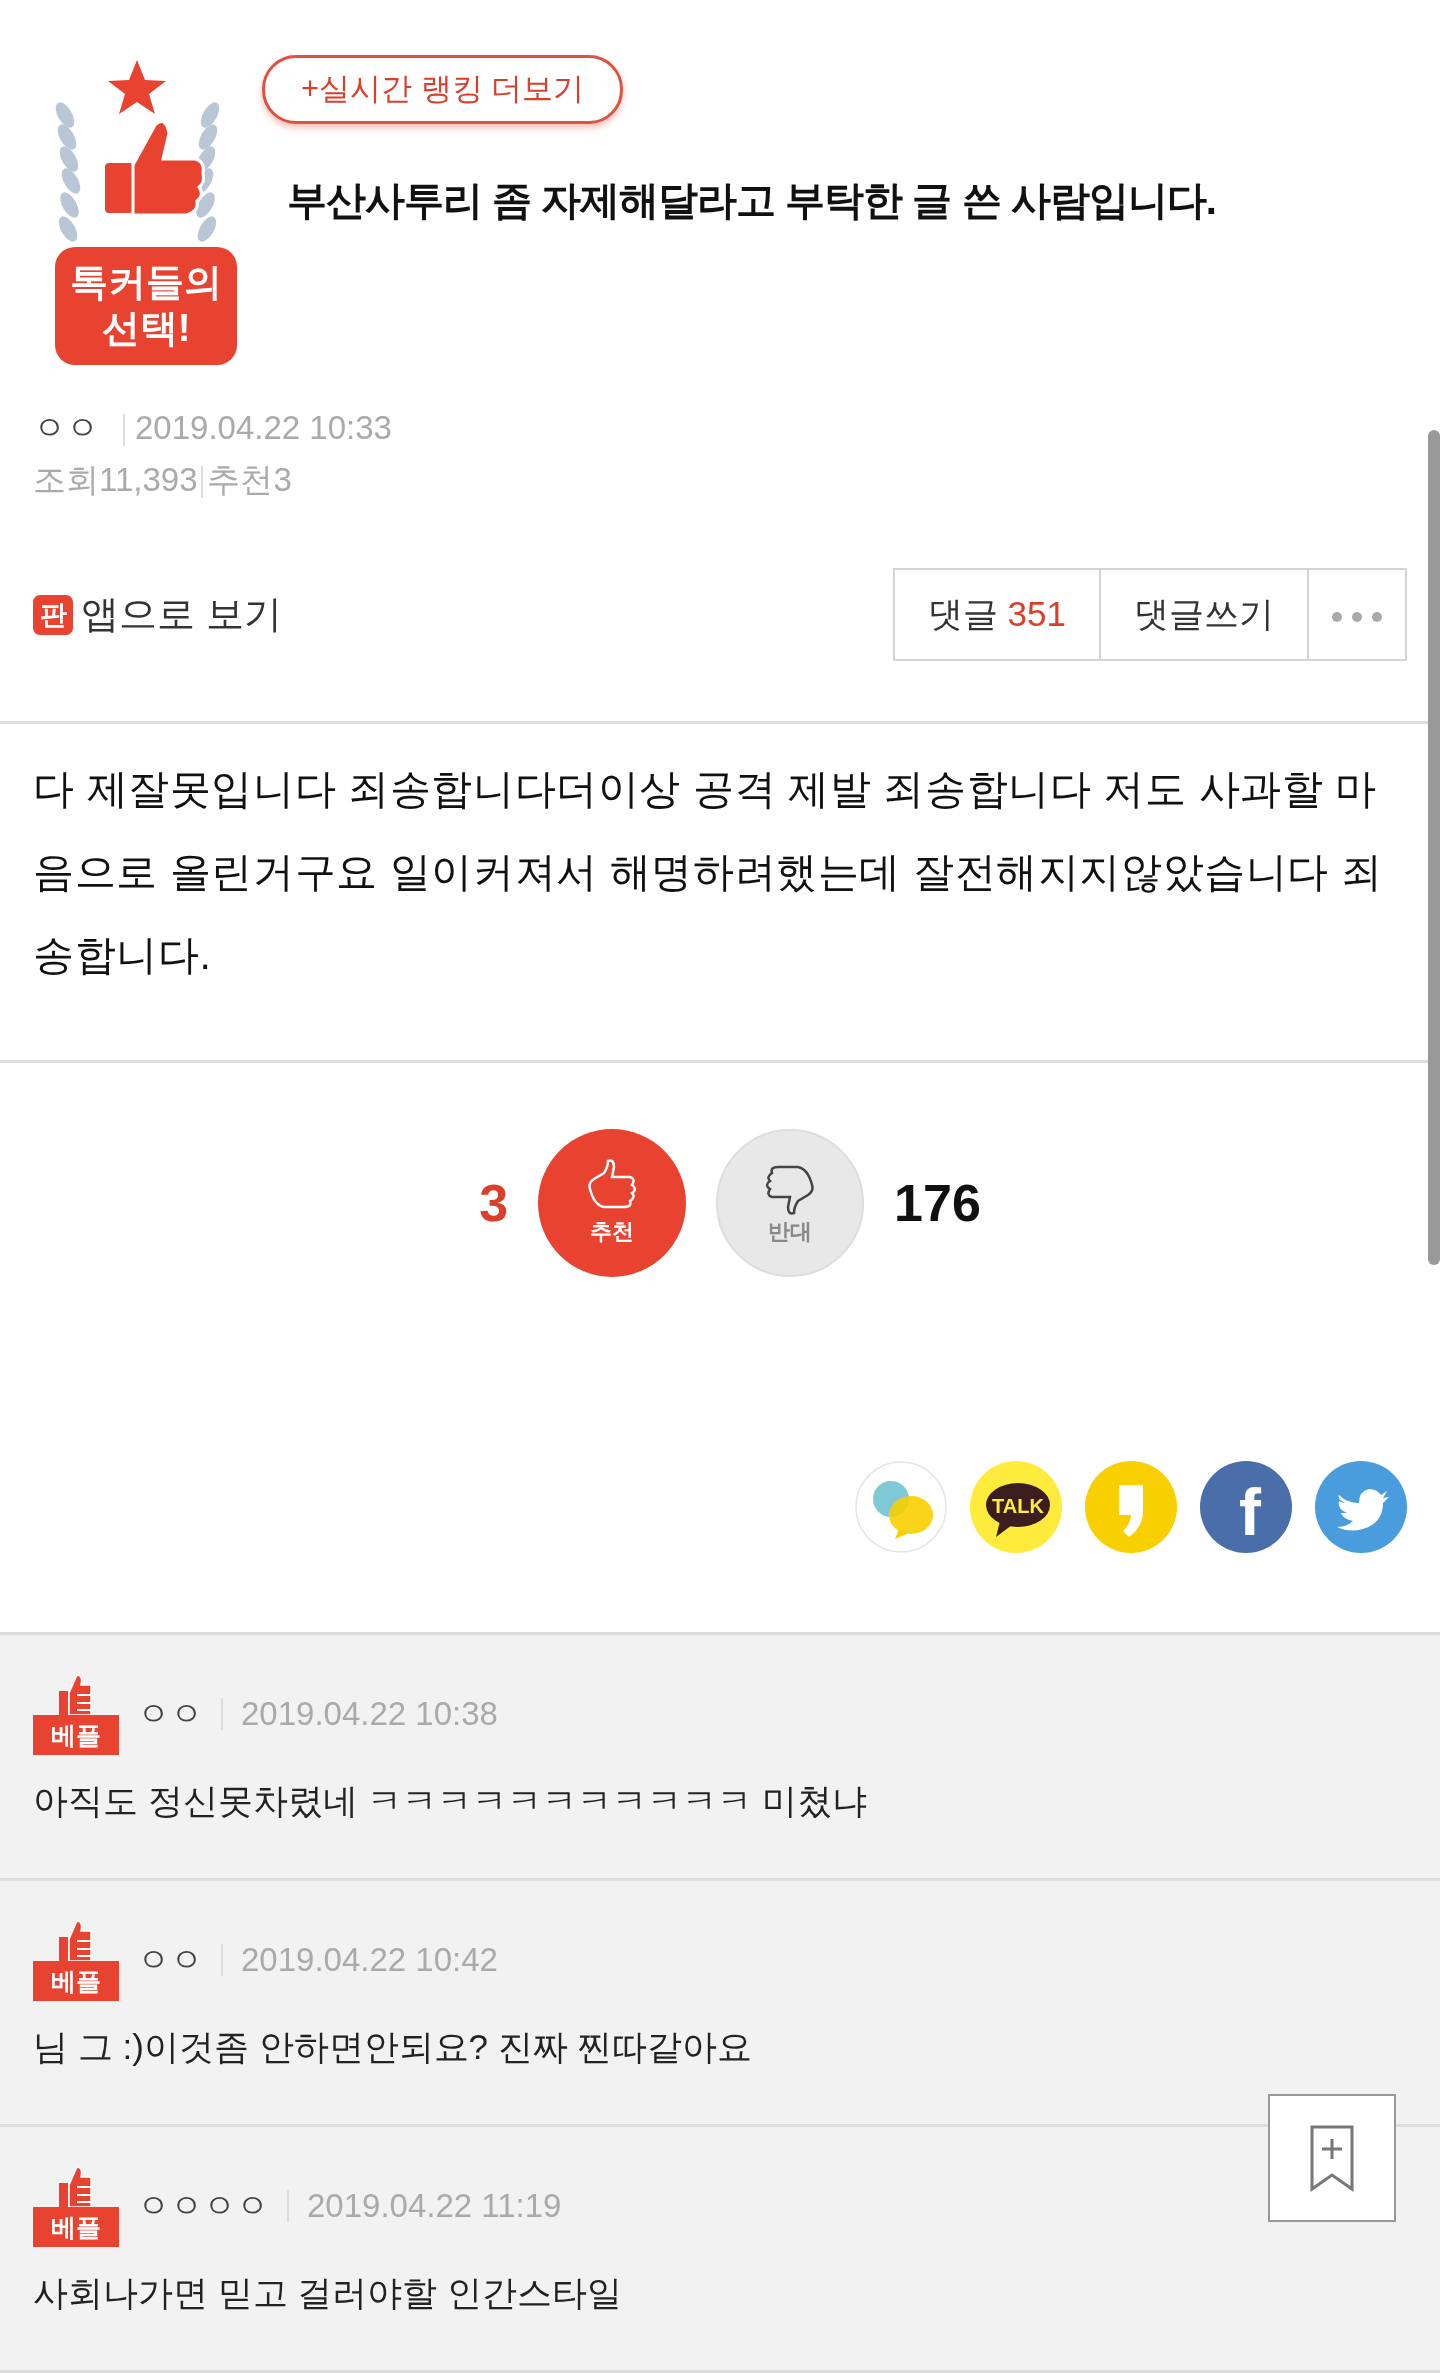 Image resolution: width=1440 pixels, height=2373 pixels. I want to click on comment-date: 2019.04.22 10:38, so click(369, 1714).